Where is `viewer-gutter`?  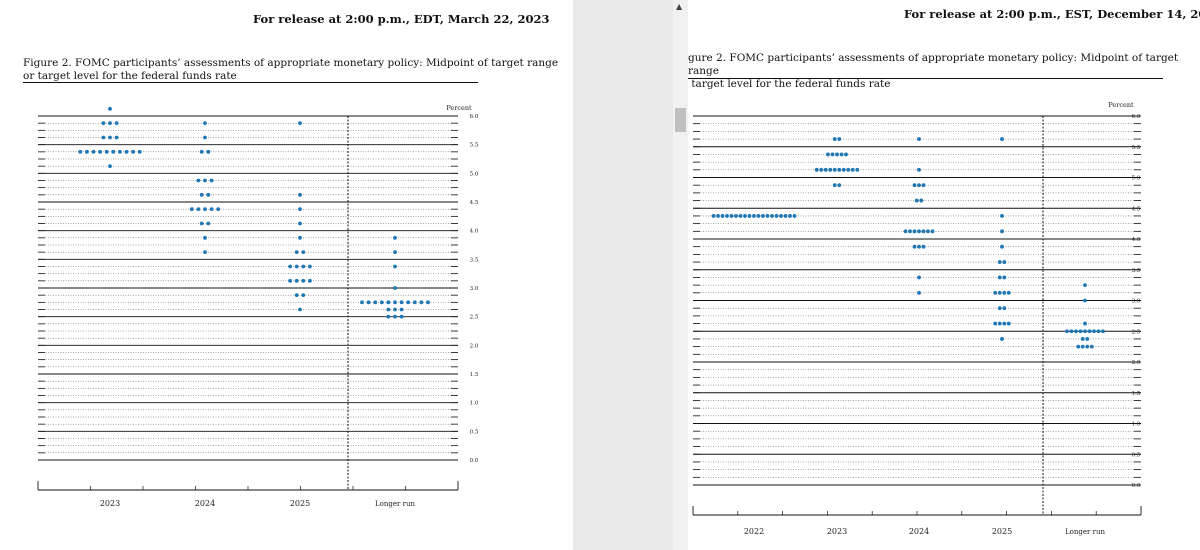
viewer-gutter is located at coordinates (630, 275).